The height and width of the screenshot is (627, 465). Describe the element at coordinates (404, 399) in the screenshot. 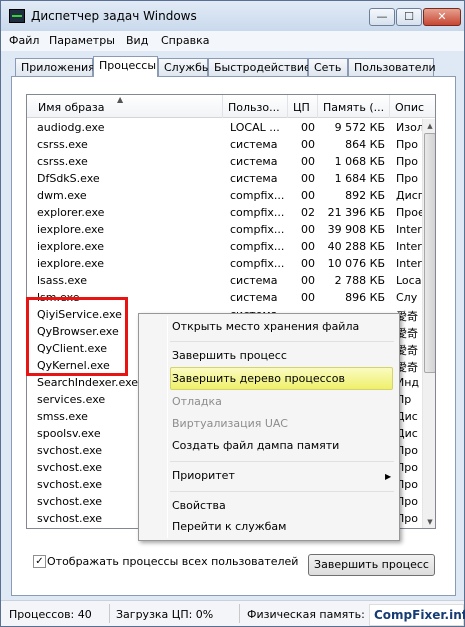

I see `process-desc-cell: Пр` at that location.